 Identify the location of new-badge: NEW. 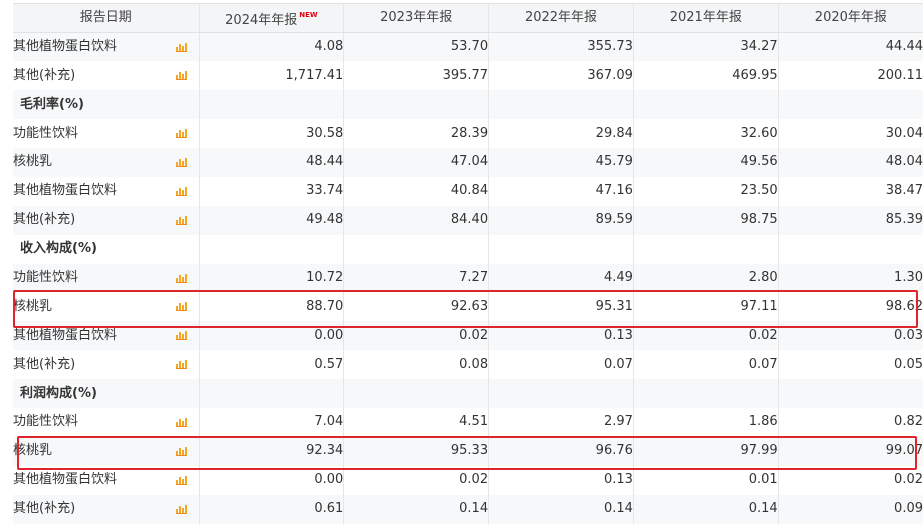
(308, 14).